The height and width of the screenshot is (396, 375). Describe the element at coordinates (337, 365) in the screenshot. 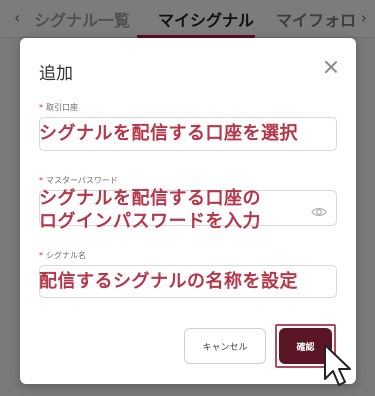

I see `mouse-pointer-icon` at that location.